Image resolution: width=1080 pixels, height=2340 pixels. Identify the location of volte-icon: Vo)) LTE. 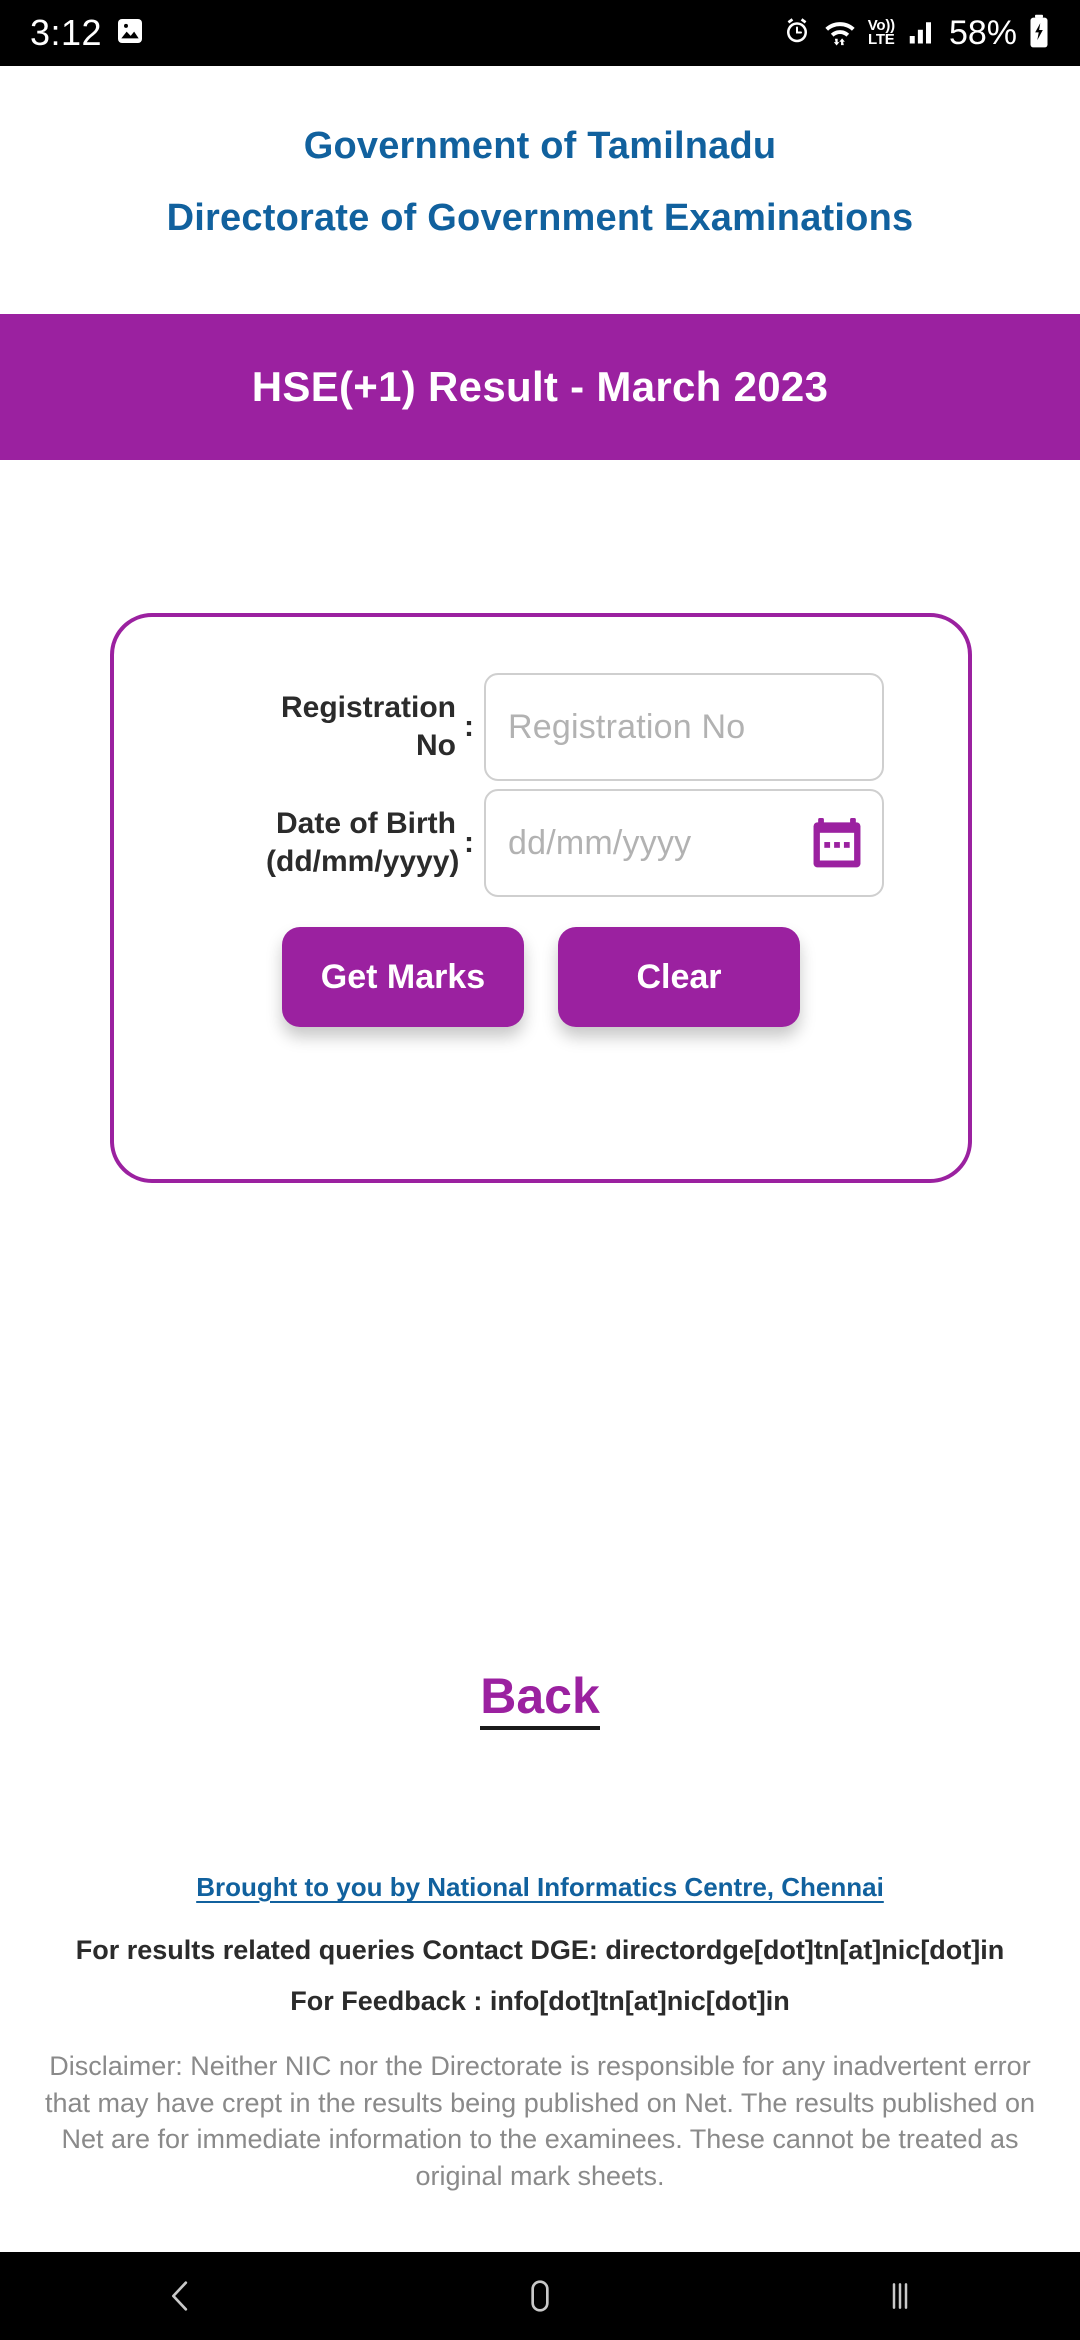
(881, 32).